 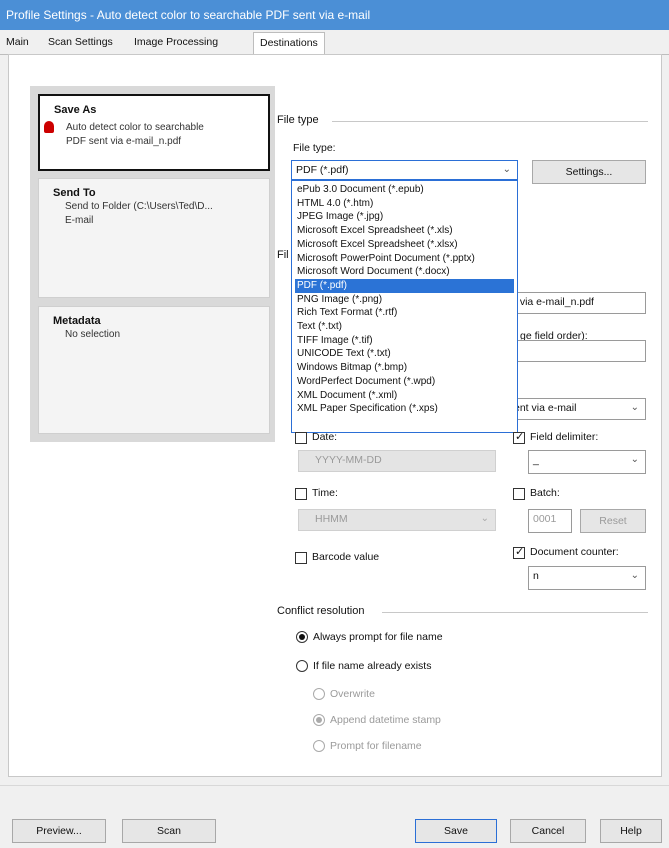 What do you see at coordinates (385, 720) in the screenshot?
I see `append-datetime-label: Append datetime stamp` at bounding box center [385, 720].